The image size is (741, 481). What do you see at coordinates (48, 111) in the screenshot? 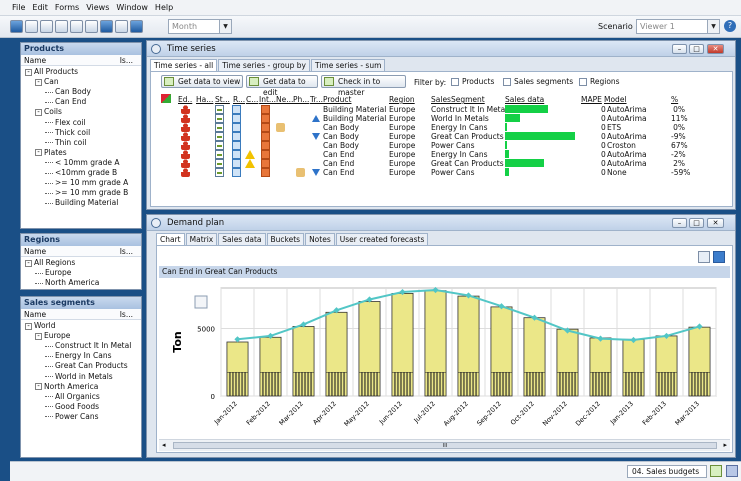
I see `tree-item-coils: - Coils` at bounding box center [48, 111].